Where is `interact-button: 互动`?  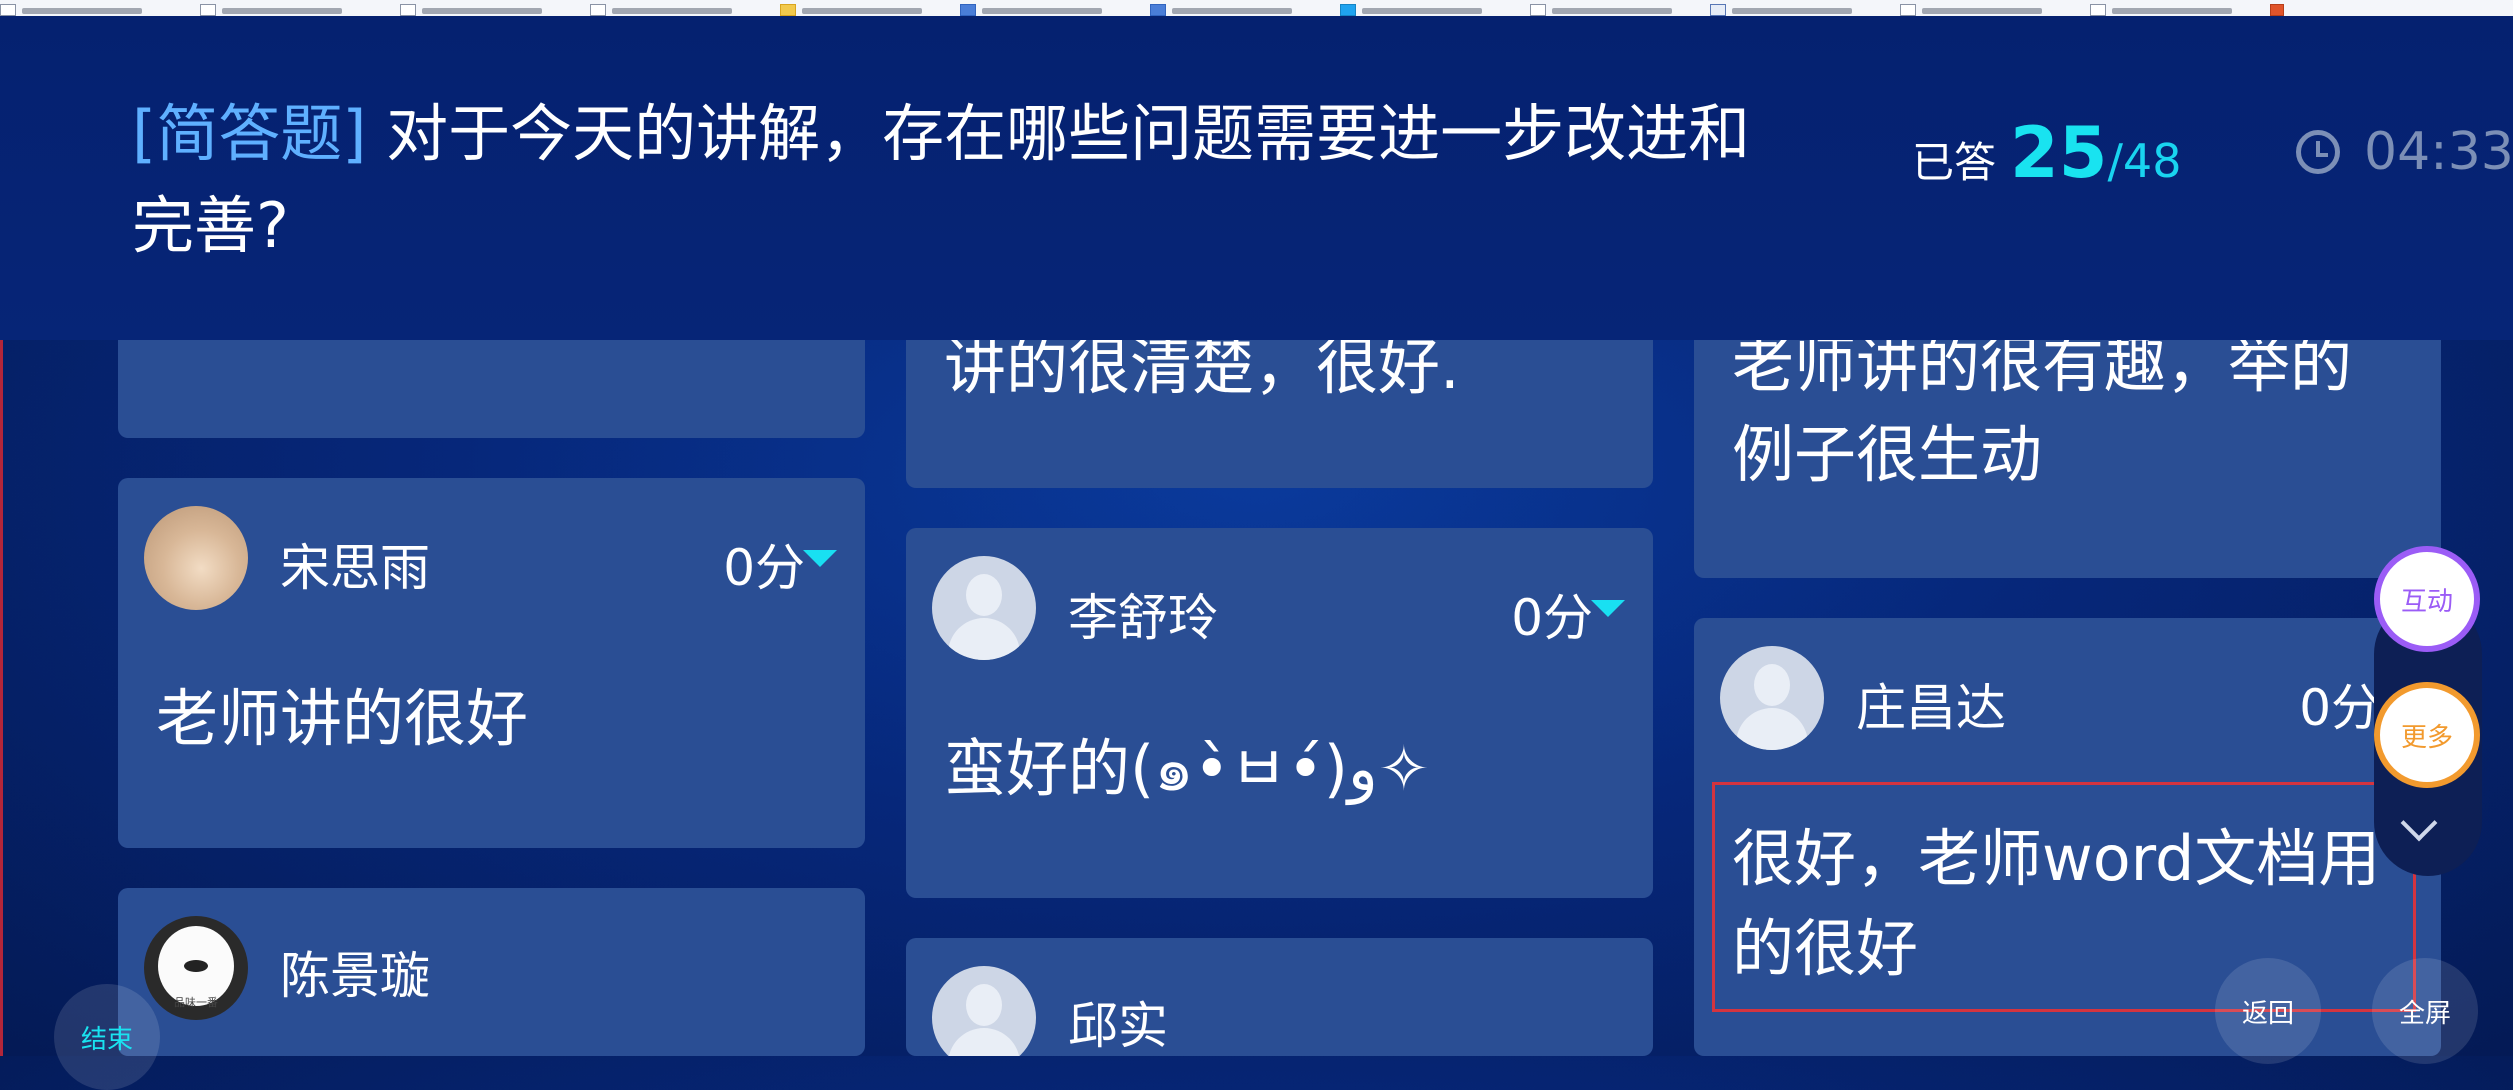 interact-button: 互动 is located at coordinates (2427, 599).